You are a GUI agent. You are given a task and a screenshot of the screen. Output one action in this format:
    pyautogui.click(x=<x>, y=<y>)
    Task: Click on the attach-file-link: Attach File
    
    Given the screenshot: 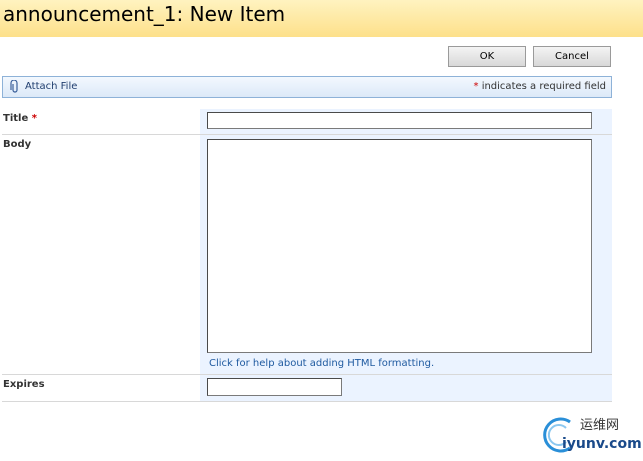 What is the action you would take?
    pyautogui.click(x=51, y=86)
    